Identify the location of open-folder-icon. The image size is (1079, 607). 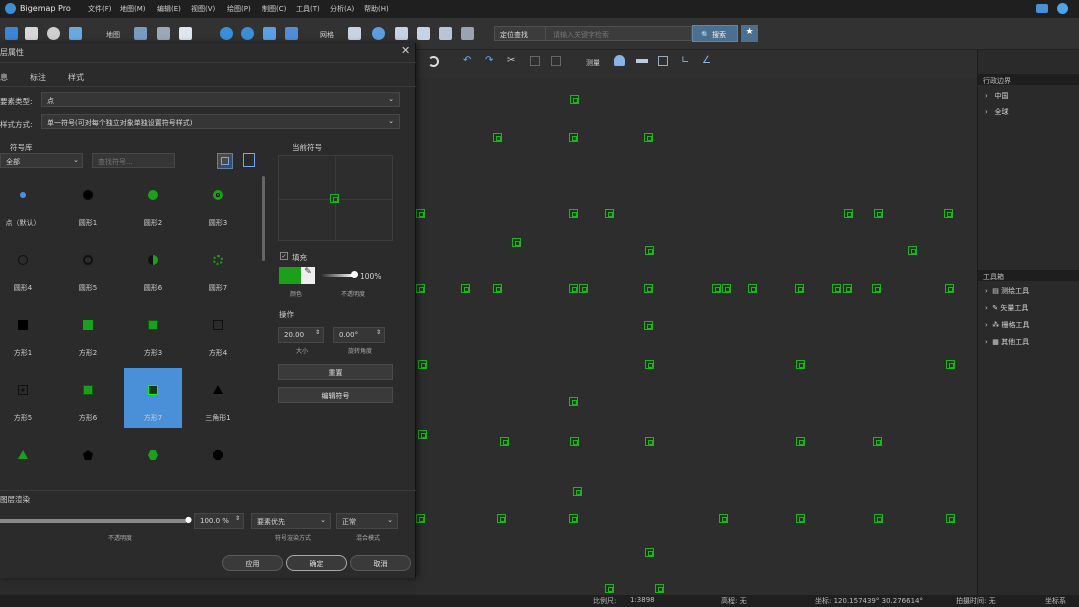
(11, 33).